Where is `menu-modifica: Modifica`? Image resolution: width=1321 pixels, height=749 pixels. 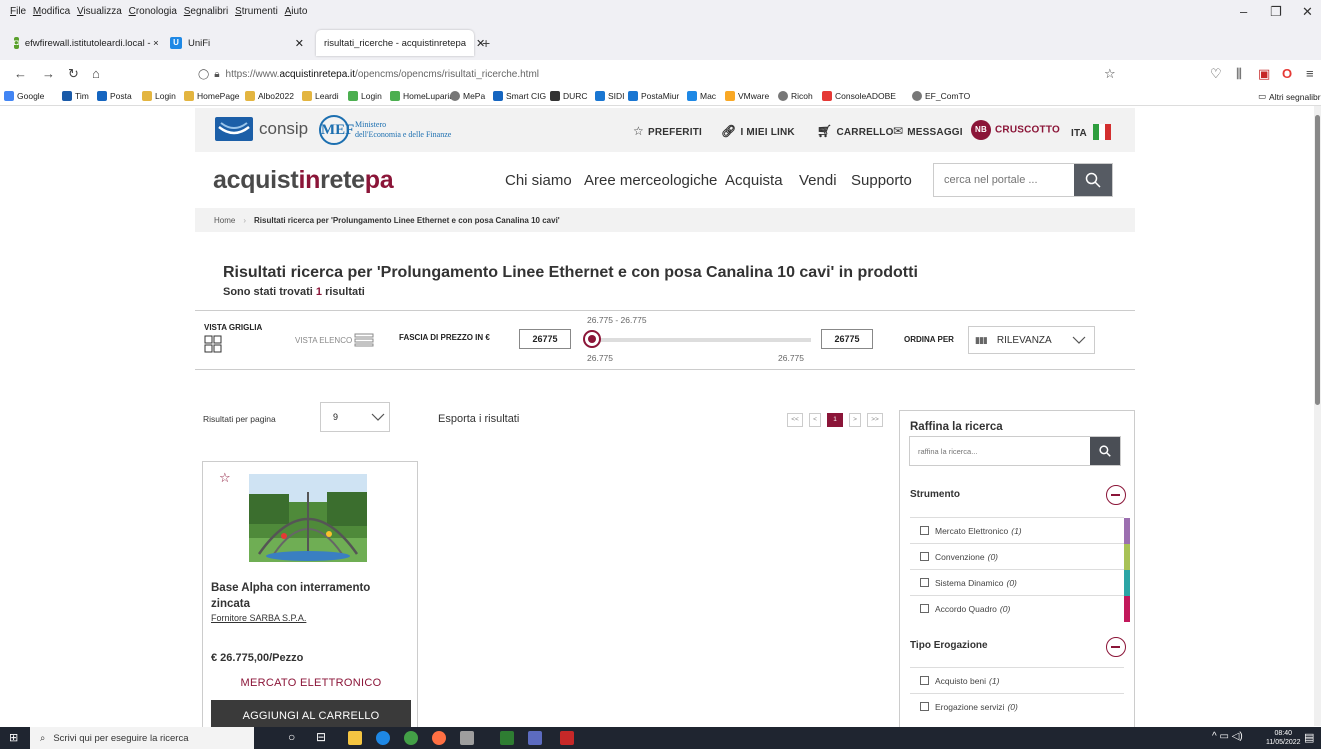 menu-modifica: Modifica is located at coordinates (51, 11).